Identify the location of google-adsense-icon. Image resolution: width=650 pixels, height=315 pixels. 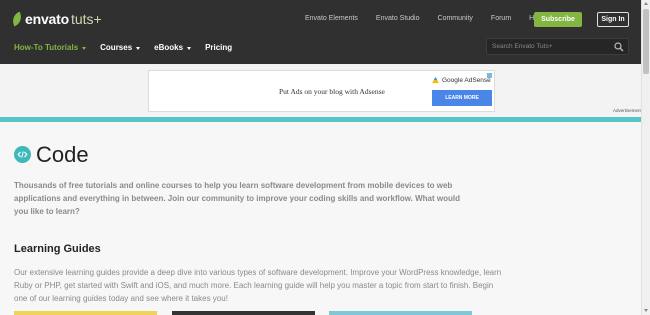
(435, 80).